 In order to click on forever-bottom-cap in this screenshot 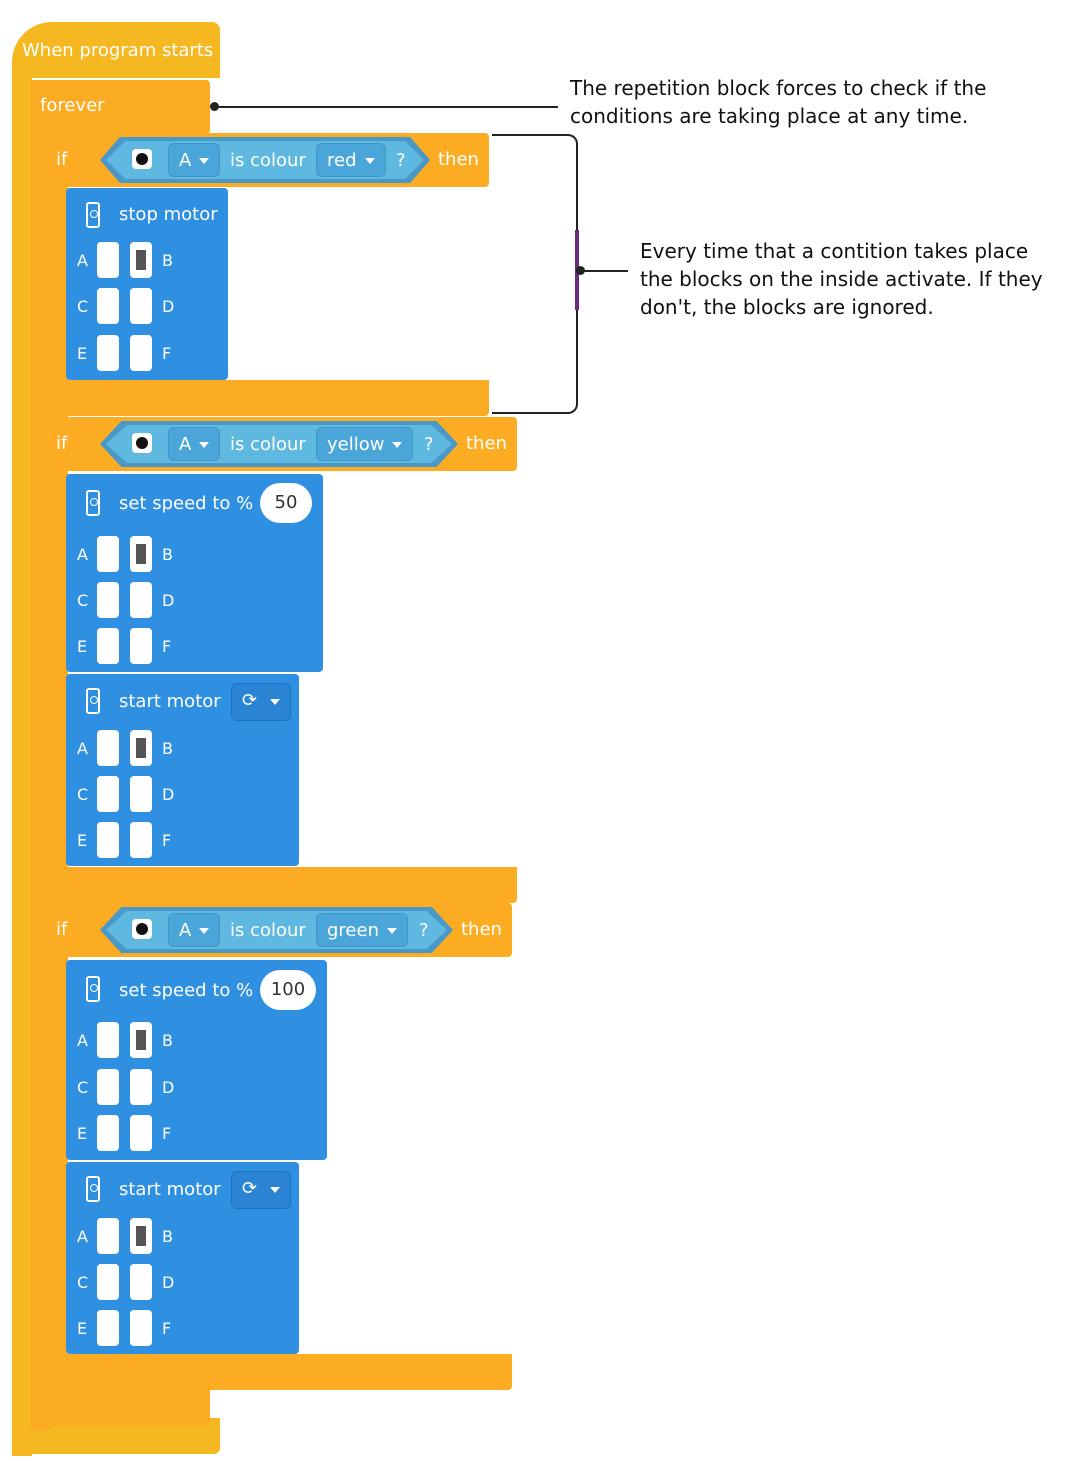, I will do `click(120, 1408)`.